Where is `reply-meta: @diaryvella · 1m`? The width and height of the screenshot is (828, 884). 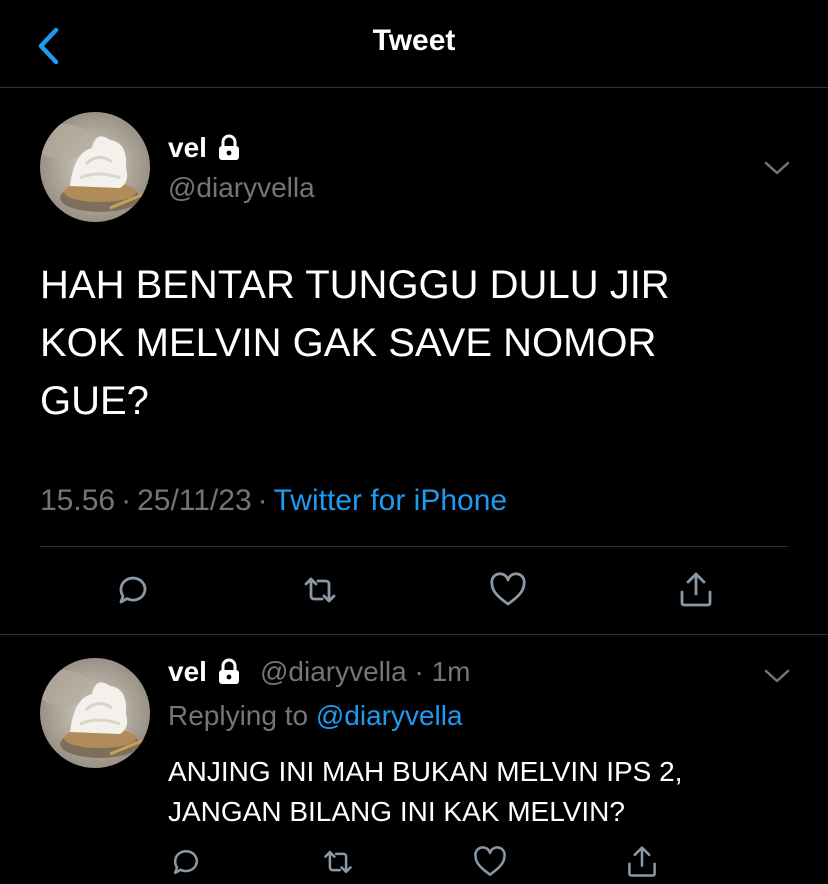 reply-meta: @diaryvella · 1m is located at coordinates (365, 672).